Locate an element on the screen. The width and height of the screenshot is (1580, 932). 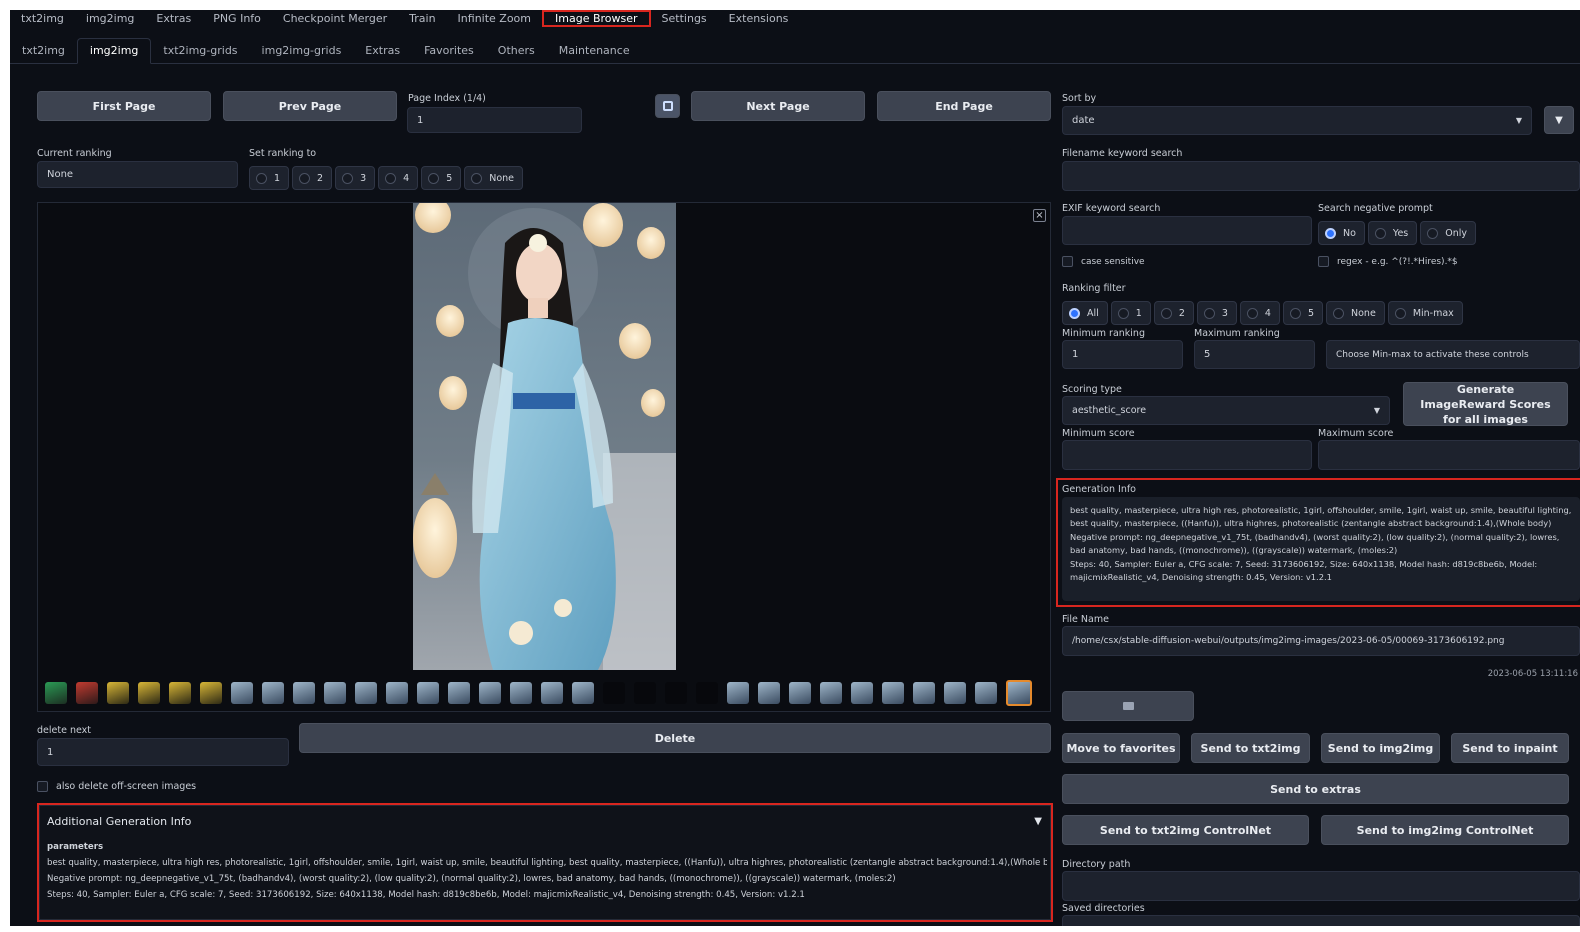
ranking-filter-4: 4 is located at coordinates (1259, 313).